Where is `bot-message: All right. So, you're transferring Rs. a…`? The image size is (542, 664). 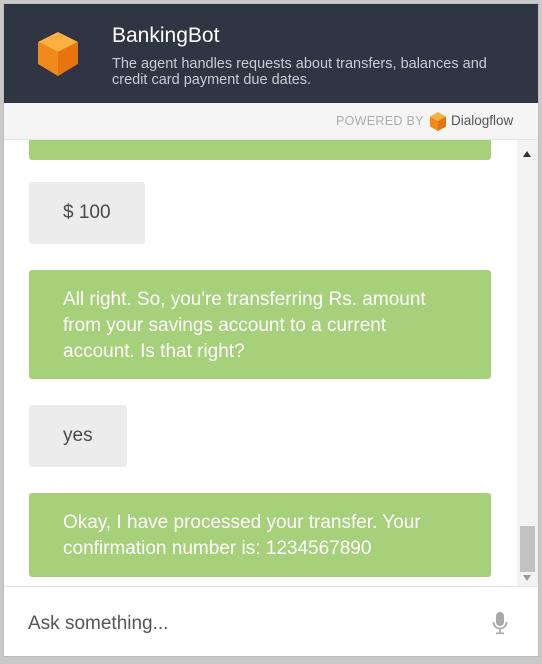
bot-message: All right. So, you're transferring Rs. a… is located at coordinates (260, 324).